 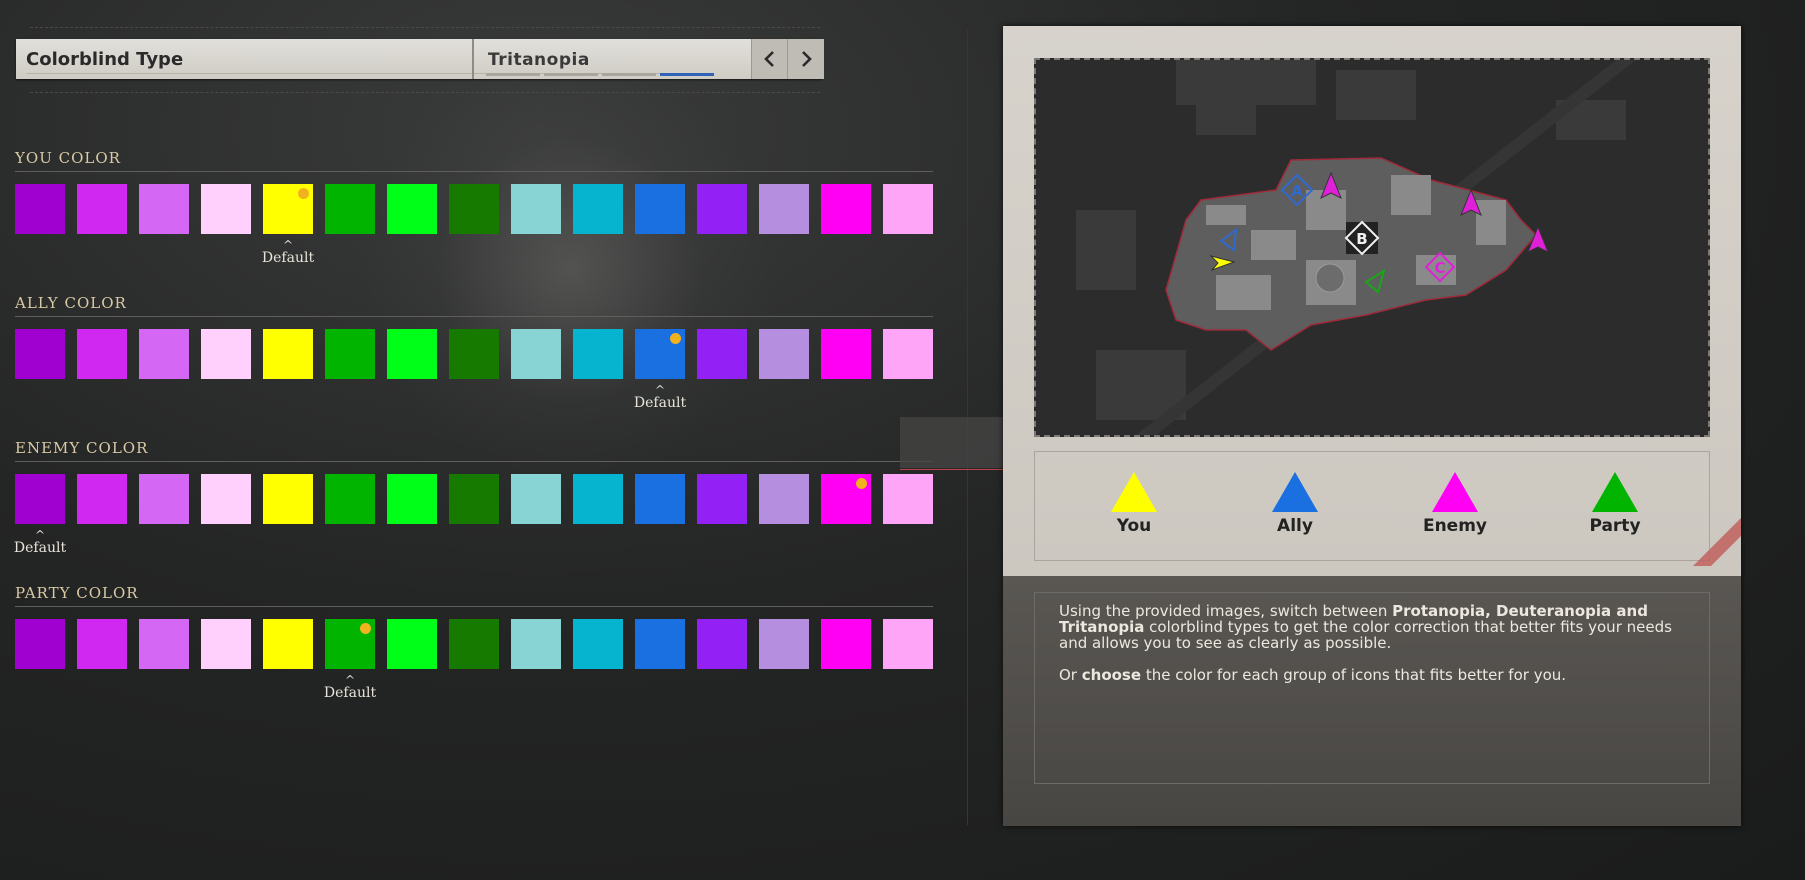 What do you see at coordinates (1297, 191) in the screenshot?
I see `svg-text: A` at bounding box center [1297, 191].